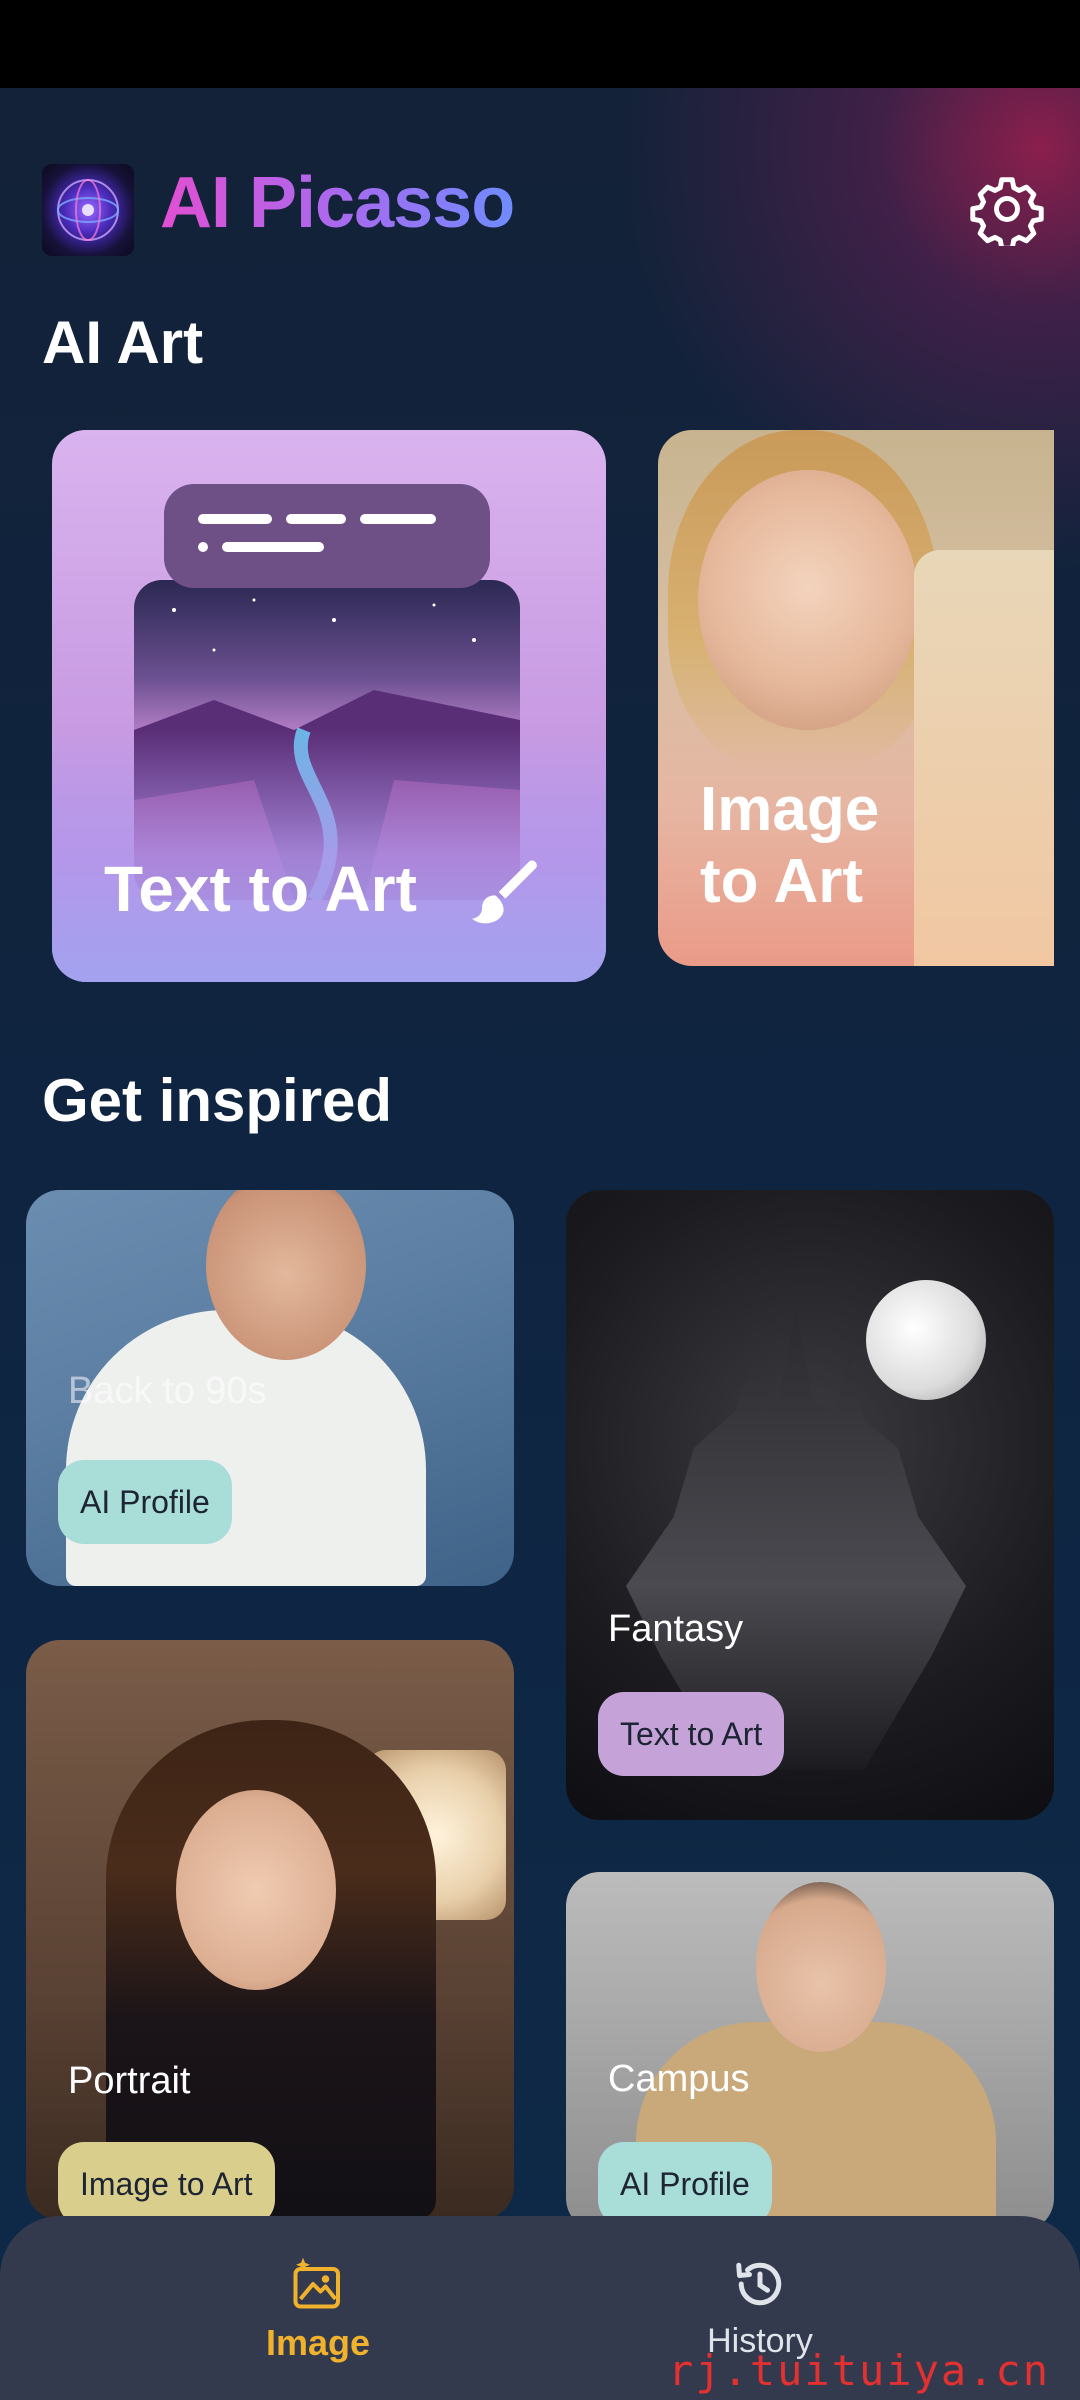 Image resolution: width=1080 pixels, height=2400 pixels. I want to click on inspiration-tile-campus: Campus AI Profile, so click(810, 2052).